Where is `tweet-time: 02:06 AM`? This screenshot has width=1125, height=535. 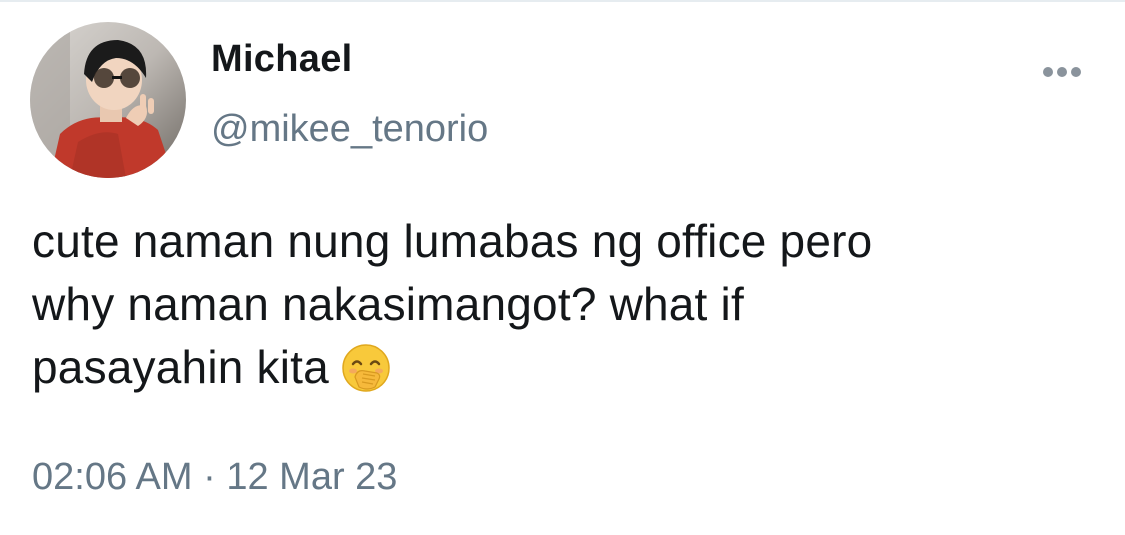
tweet-time: 02:06 AM is located at coordinates (112, 477).